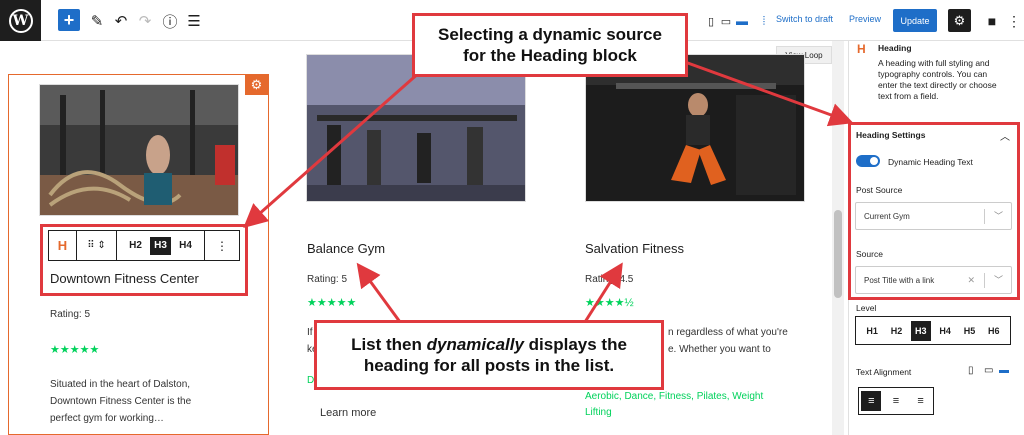 This screenshot has height=435, width=1024. I want to click on callout-bottom-line1: List then dynamically displays the, so click(489, 344).